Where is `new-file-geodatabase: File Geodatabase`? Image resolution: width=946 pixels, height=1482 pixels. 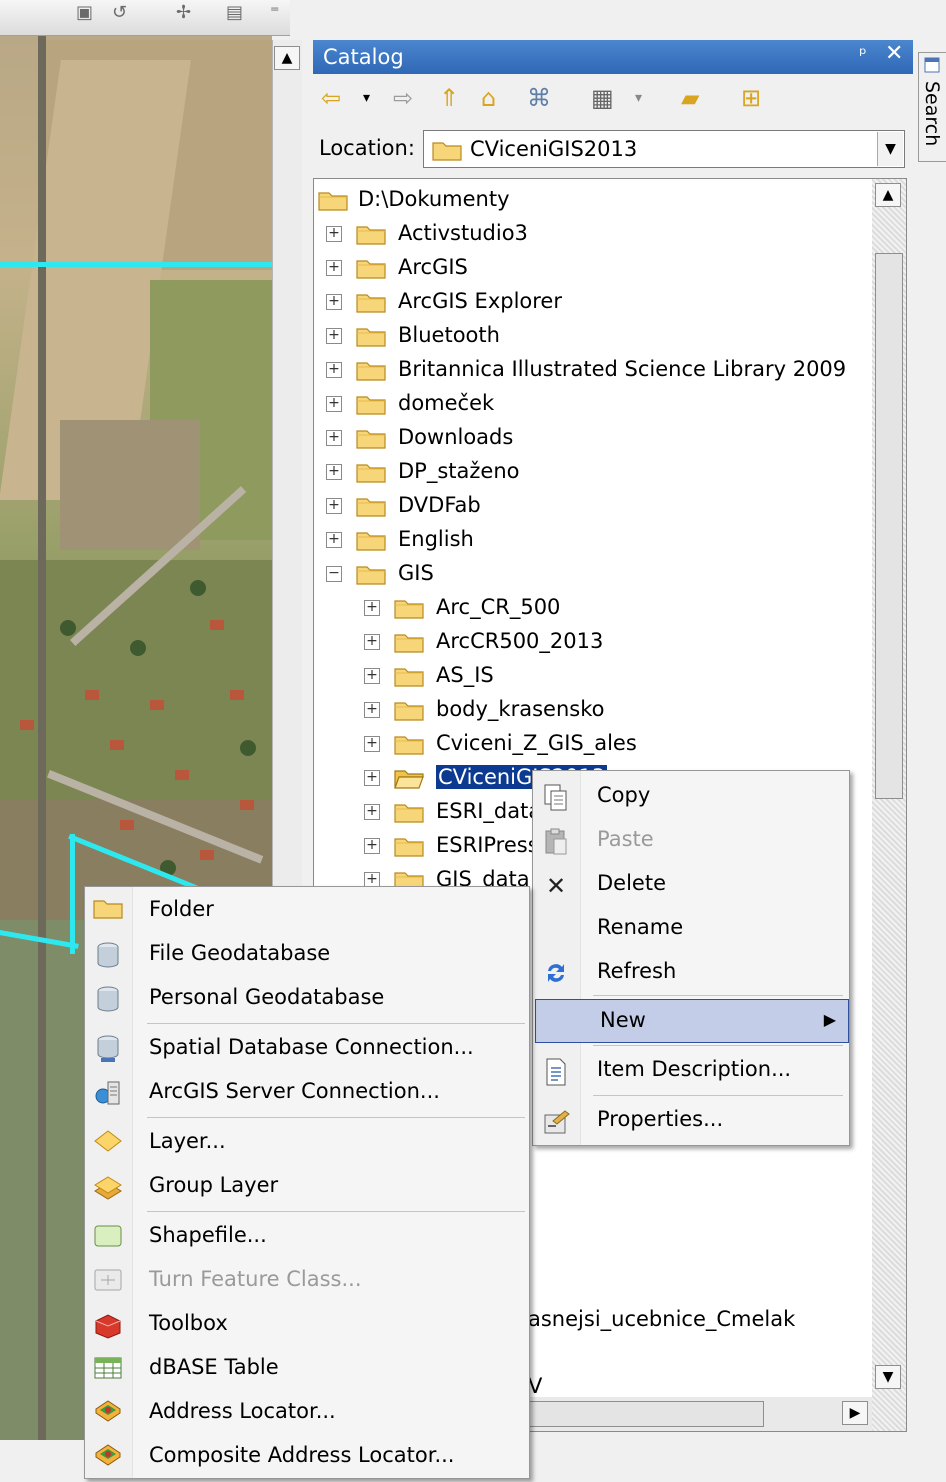 new-file-geodatabase: File Geodatabase is located at coordinates (307, 955).